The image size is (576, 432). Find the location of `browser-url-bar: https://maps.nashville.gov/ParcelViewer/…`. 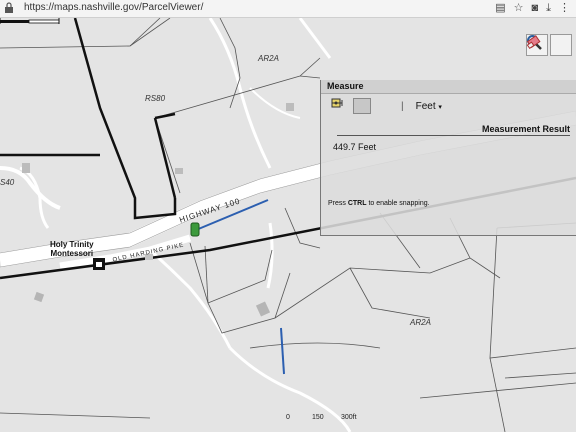

browser-url-bar: https://maps.nashville.gov/ParcelViewer/… is located at coordinates (288, 9).